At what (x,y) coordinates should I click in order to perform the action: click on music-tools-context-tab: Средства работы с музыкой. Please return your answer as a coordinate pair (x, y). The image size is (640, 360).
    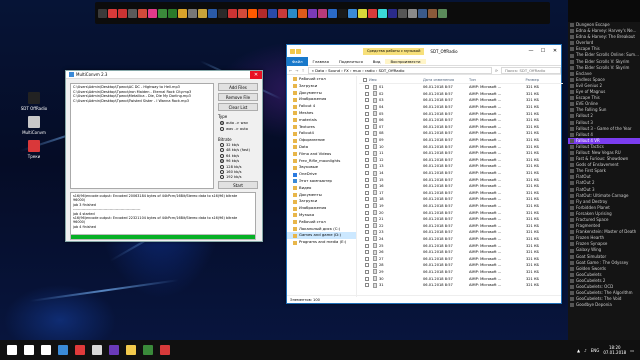
    Looking at the image, I should click on (394, 51).